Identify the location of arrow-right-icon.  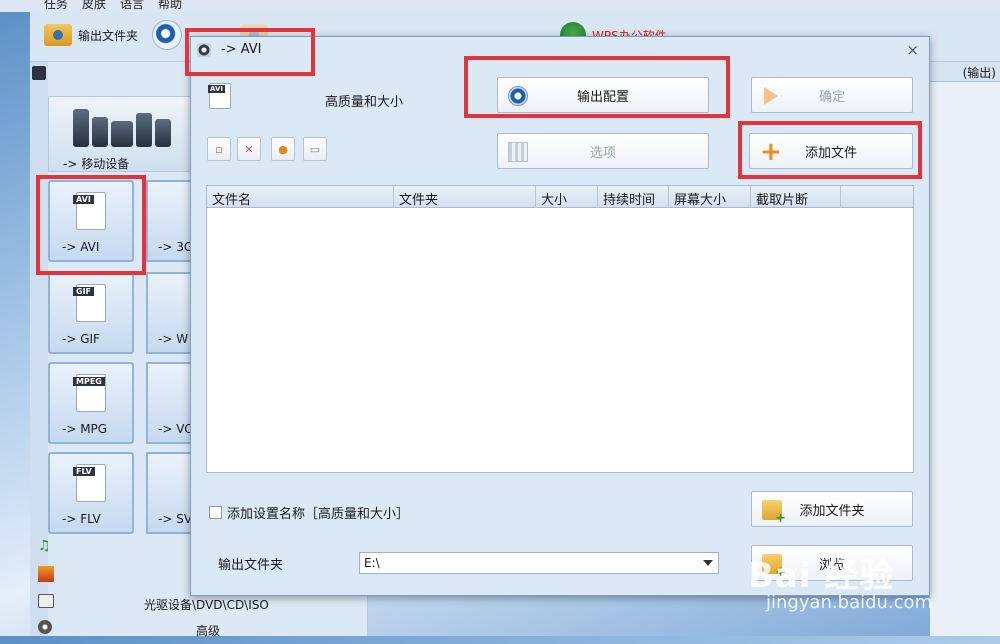
(771, 96).